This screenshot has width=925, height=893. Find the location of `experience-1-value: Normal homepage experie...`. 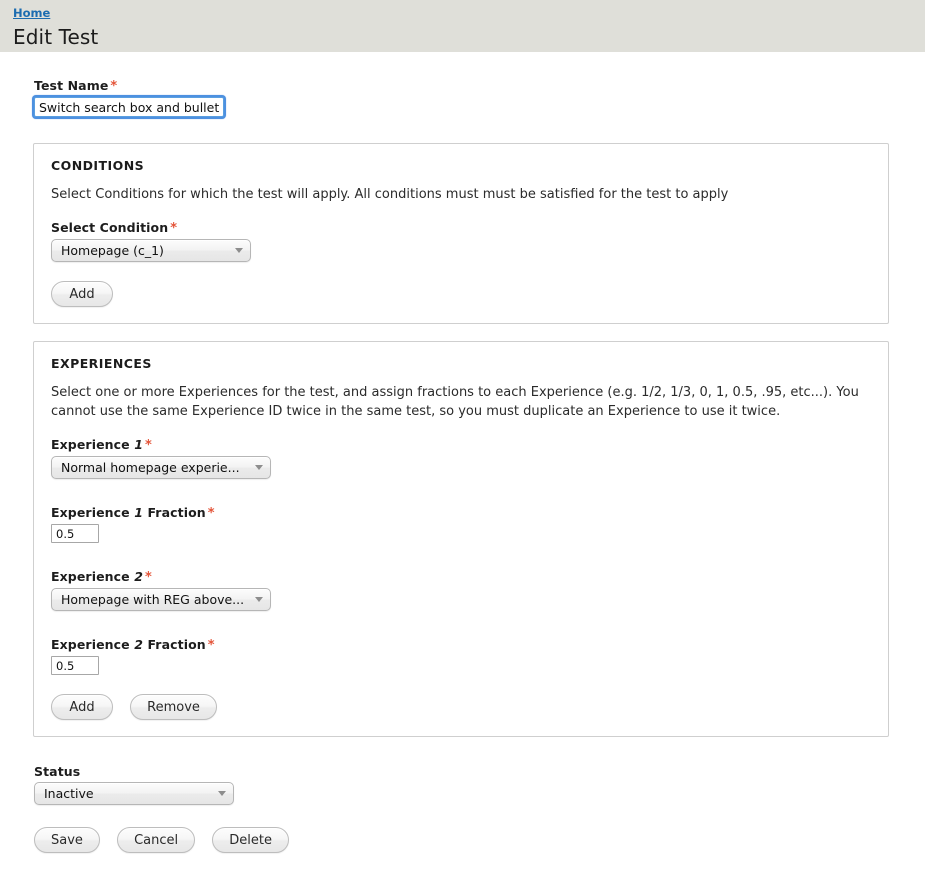

experience-1-value: Normal homepage experie... is located at coordinates (150, 467).